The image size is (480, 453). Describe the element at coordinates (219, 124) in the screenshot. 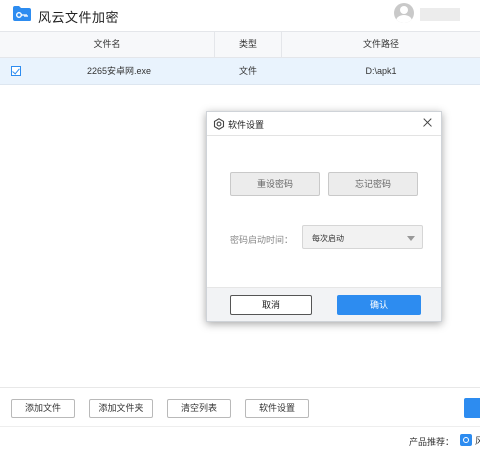

I see `settings-gear-icon` at that location.